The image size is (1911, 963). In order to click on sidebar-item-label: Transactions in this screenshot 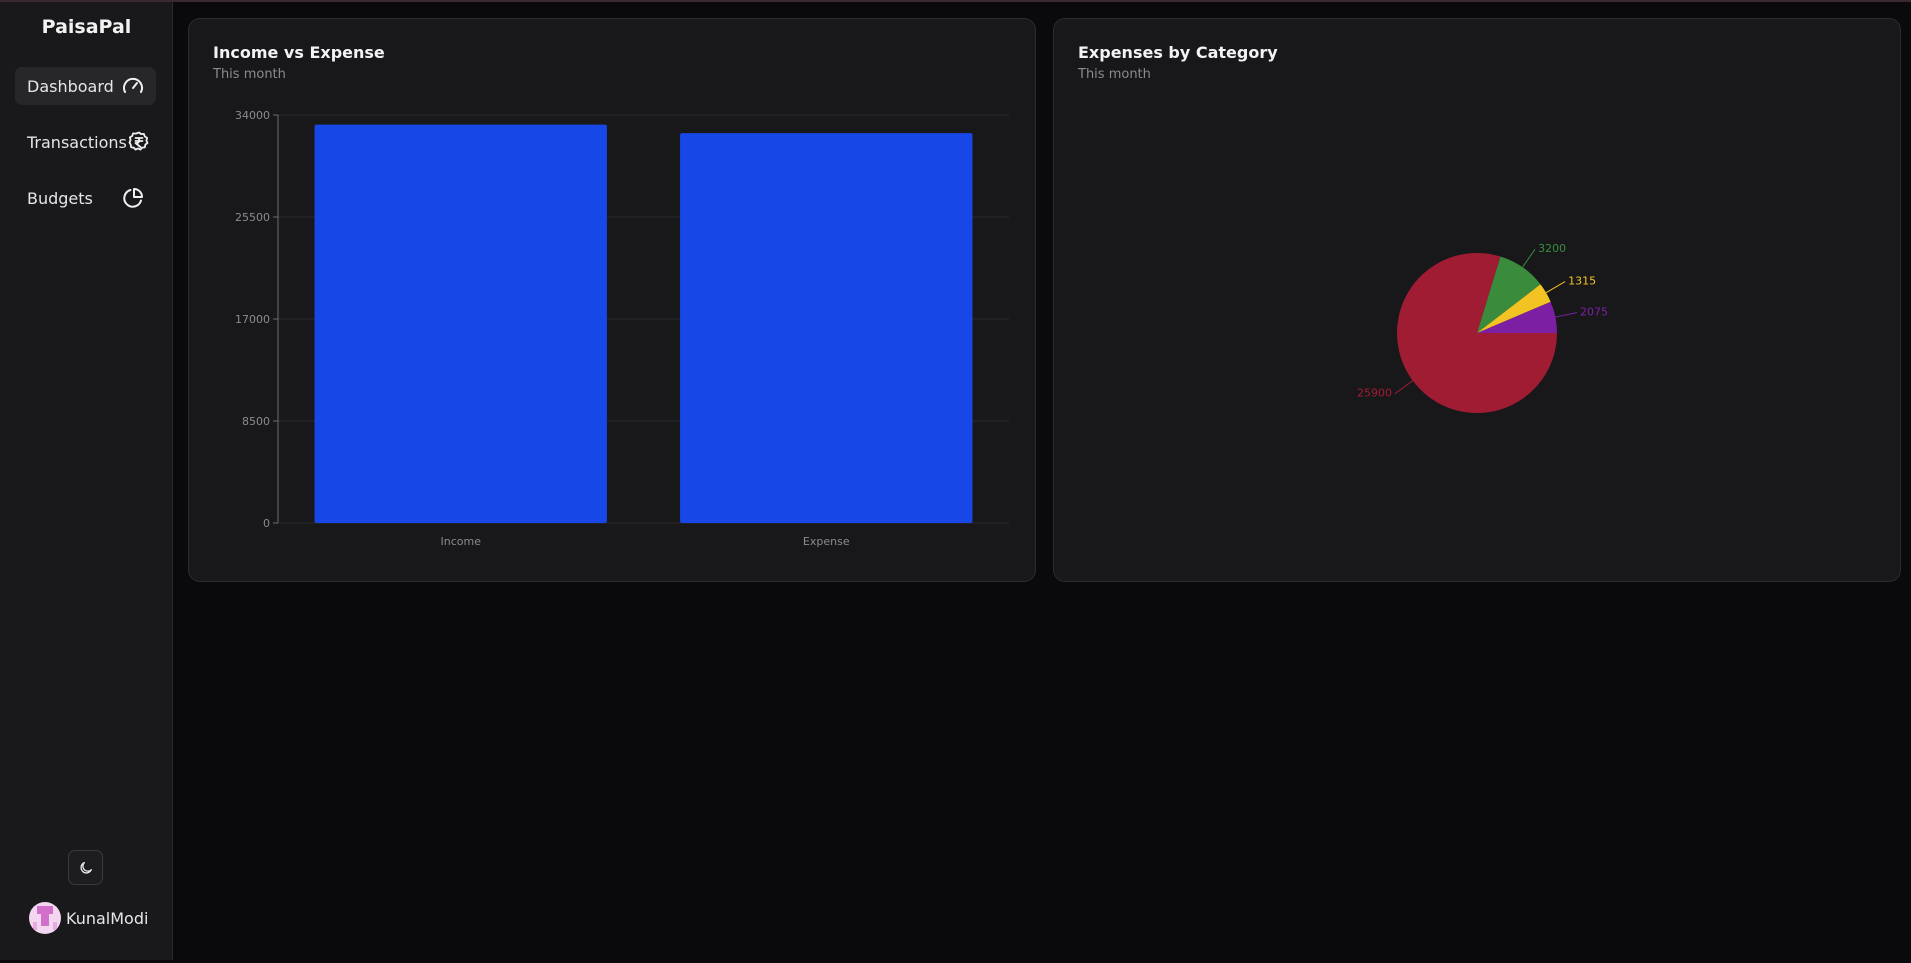, I will do `click(77, 142)`.